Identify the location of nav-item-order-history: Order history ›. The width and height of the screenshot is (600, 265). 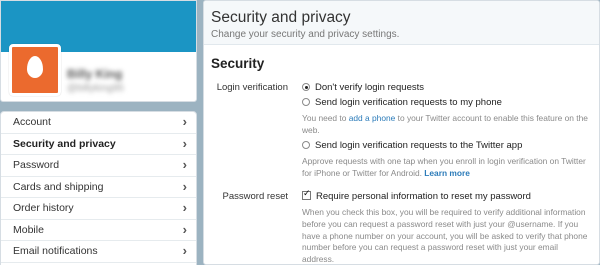
(98, 209).